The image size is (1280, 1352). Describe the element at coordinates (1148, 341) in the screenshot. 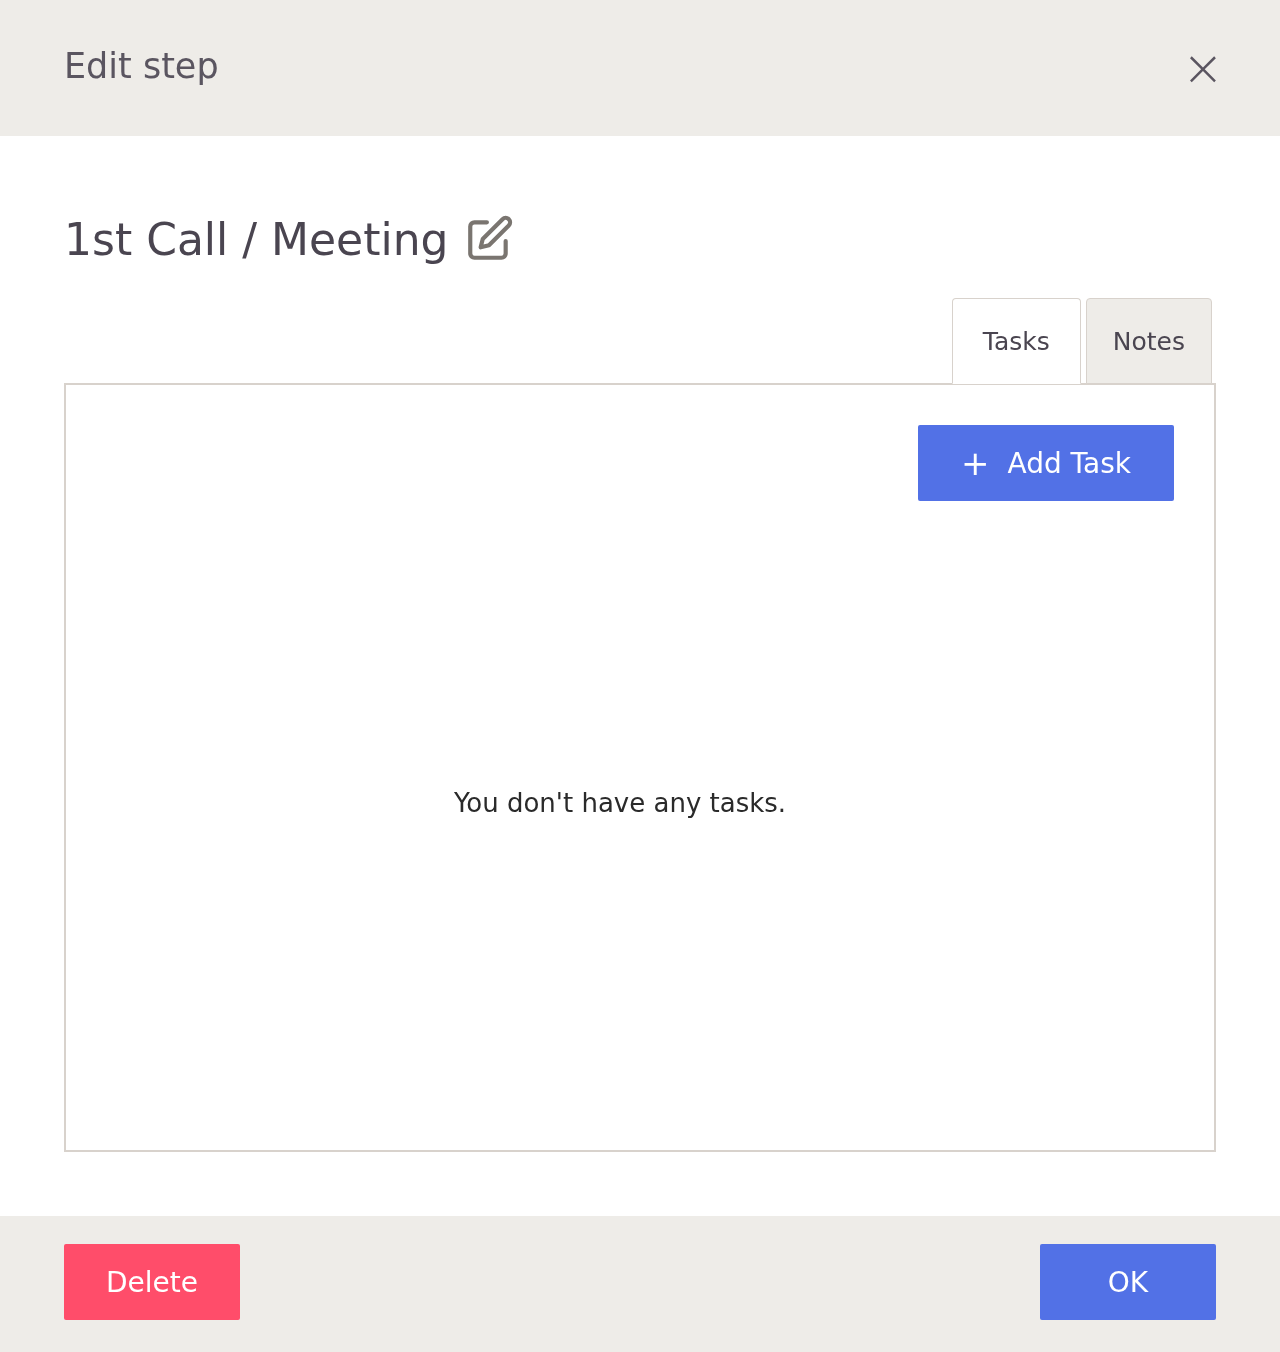

I see `tab: Notes` at that location.